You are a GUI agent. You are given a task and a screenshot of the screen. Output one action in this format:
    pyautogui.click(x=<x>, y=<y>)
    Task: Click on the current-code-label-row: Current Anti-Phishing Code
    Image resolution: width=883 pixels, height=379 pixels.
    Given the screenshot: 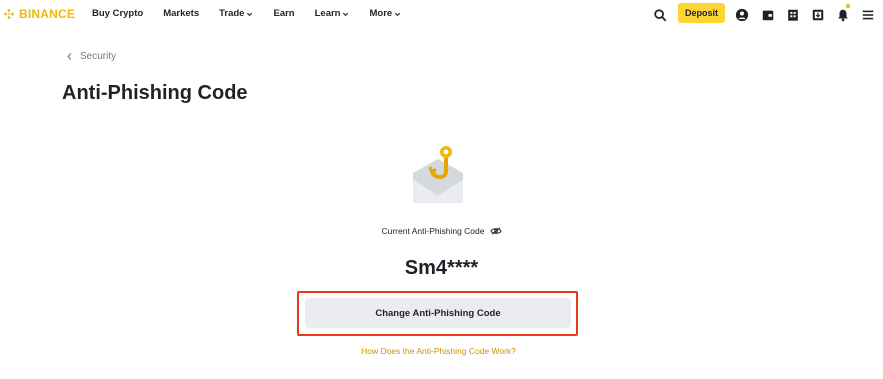 What is the action you would take?
    pyautogui.click(x=441, y=231)
    